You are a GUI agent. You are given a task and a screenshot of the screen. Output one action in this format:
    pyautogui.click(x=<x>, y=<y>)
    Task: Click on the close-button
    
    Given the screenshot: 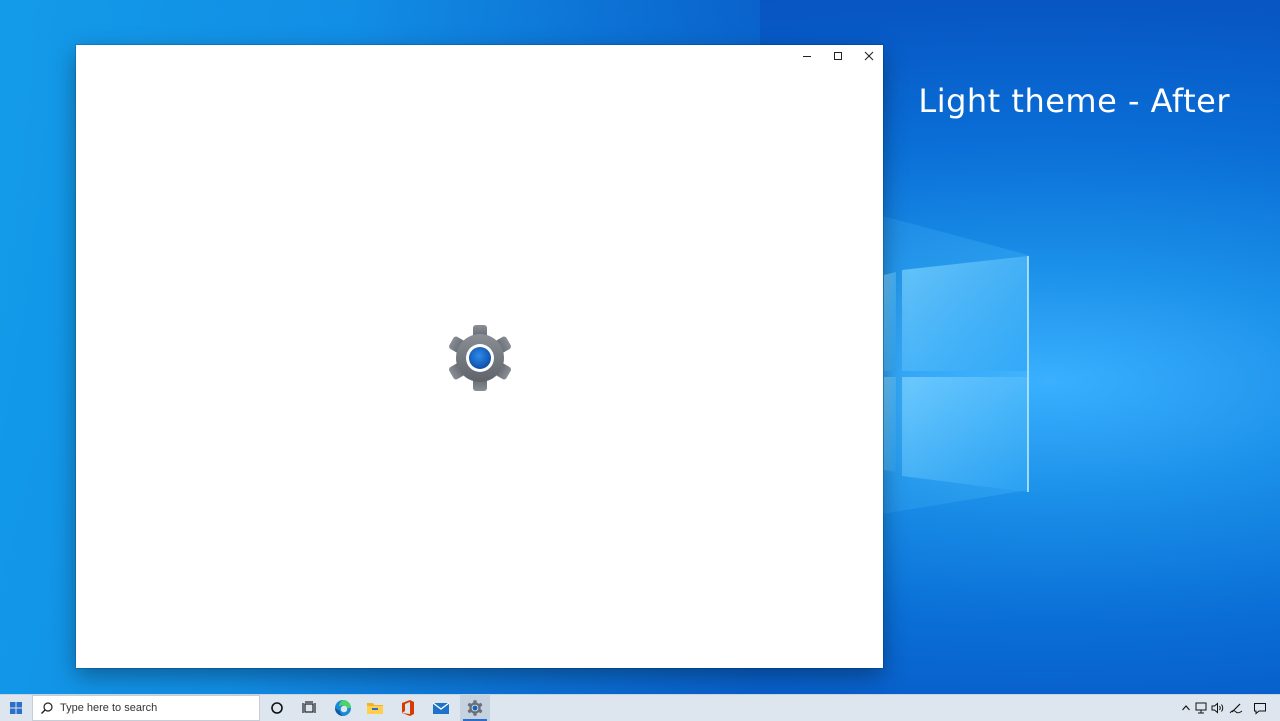 What is the action you would take?
    pyautogui.click(x=868, y=56)
    